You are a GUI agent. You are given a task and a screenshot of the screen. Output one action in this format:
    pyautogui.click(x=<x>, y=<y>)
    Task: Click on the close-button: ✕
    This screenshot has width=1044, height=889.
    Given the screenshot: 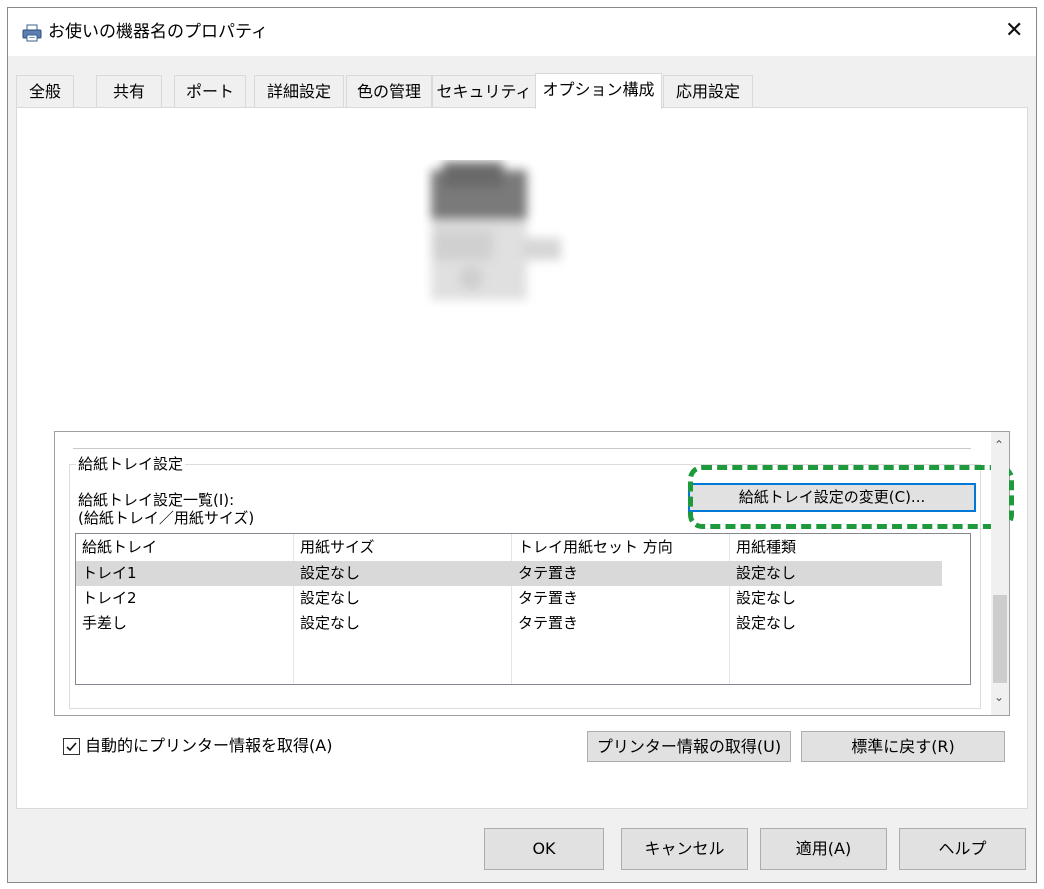 What is the action you would take?
    pyautogui.click(x=1013, y=32)
    